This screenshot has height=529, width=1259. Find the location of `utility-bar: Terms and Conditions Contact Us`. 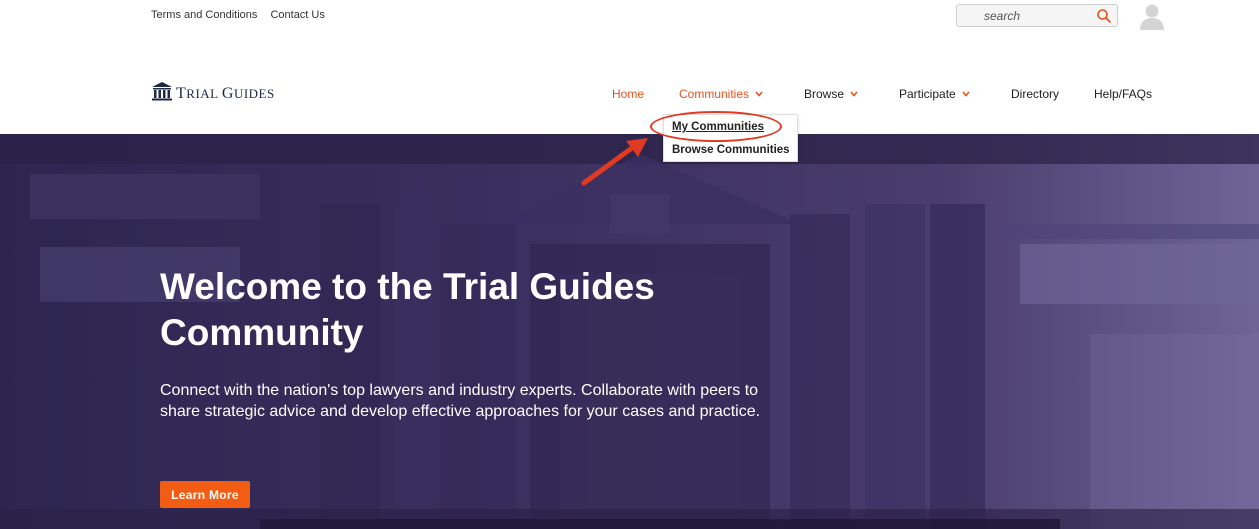

utility-bar: Terms and Conditions Contact Us is located at coordinates (629, 16).